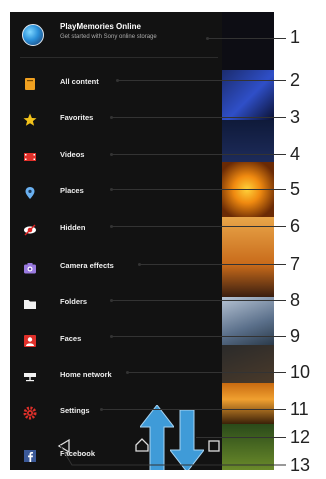 This screenshot has width=326, height=479. What do you see at coordinates (30, 413) in the screenshot?
I see `gear-icon` at bounding box center [30, 413].